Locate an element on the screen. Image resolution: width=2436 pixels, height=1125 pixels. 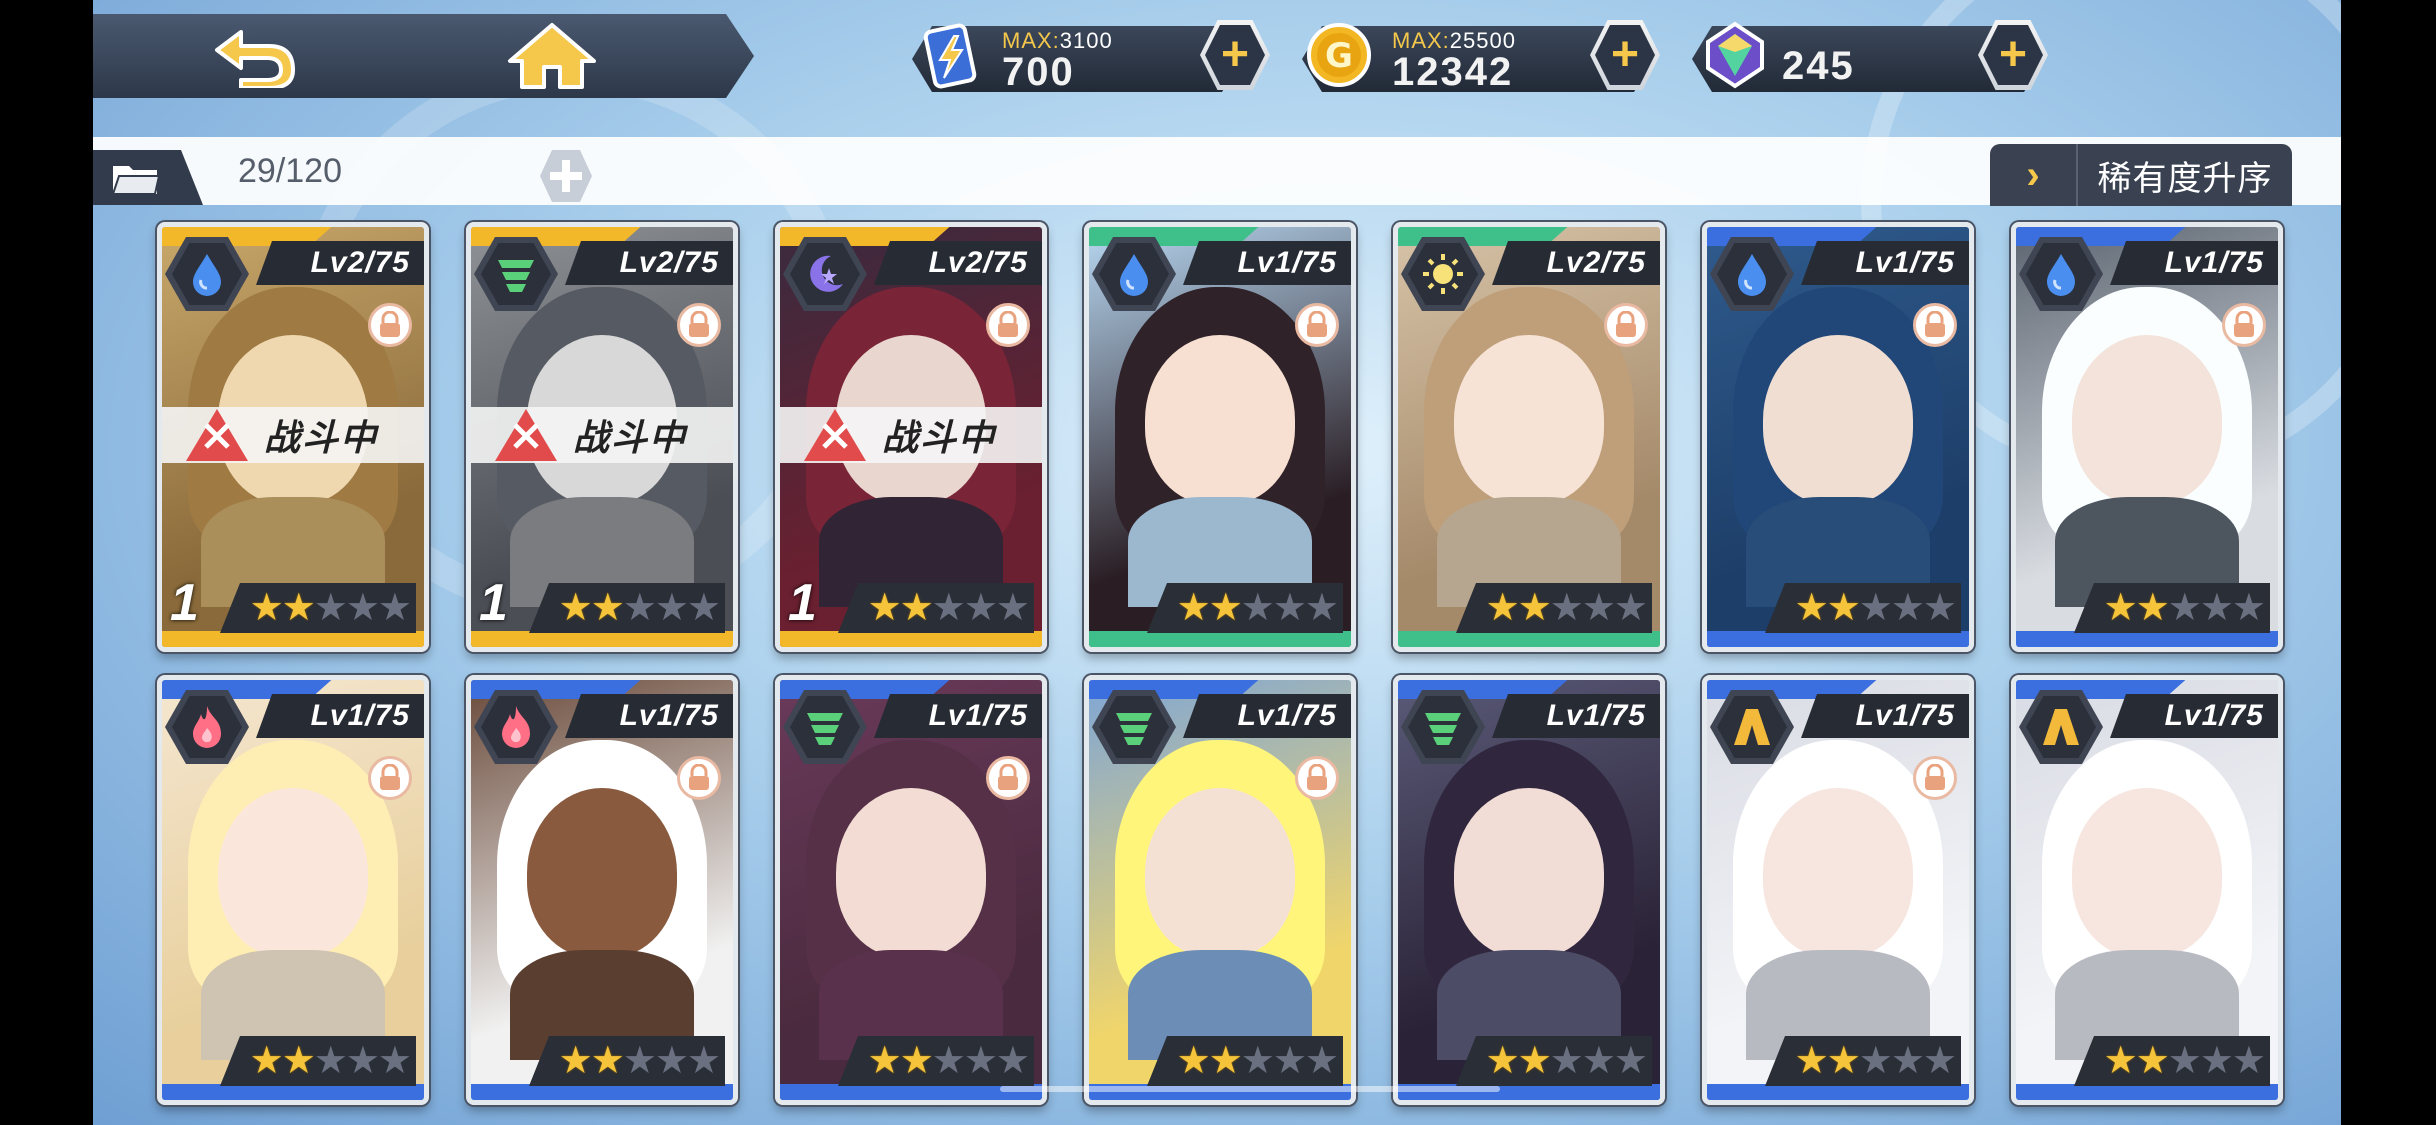
sort-rarity-button: › 稀有度升序 is located at coordinates (2141, 175).